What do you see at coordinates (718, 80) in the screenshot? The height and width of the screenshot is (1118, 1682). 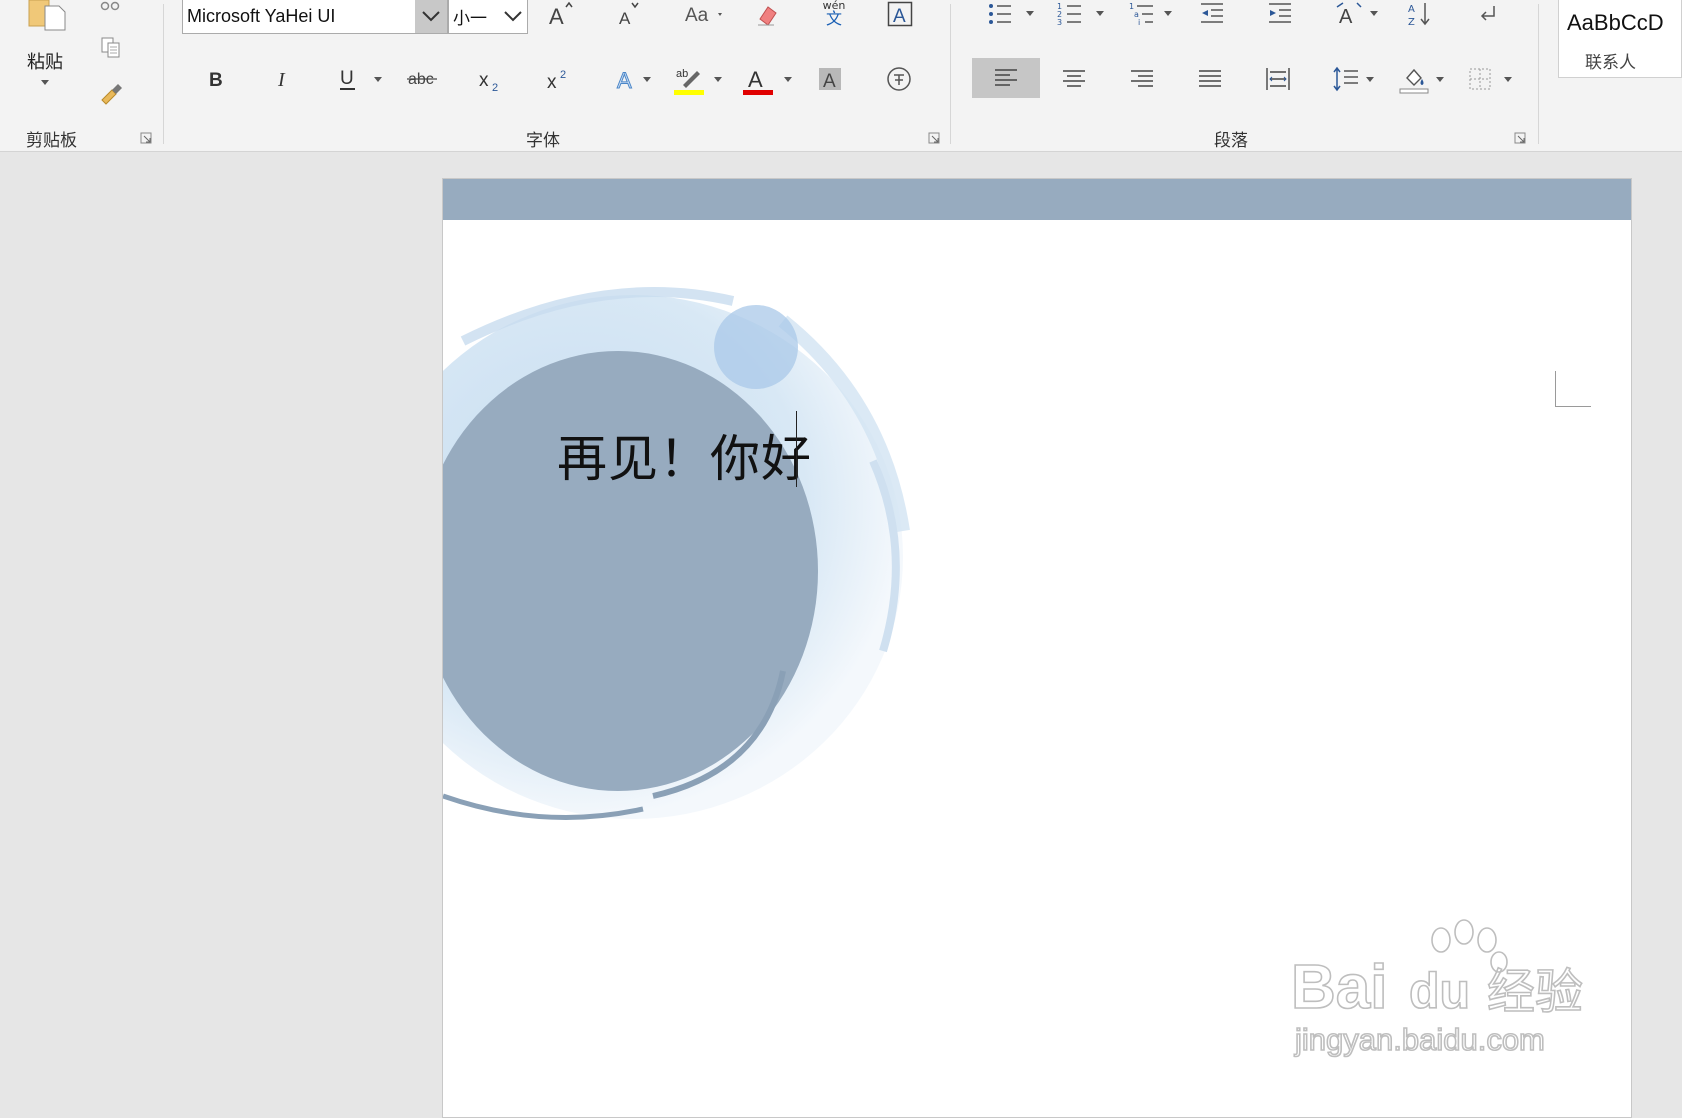 I see `highlight-dropdown-icon` at bounding box center [718, 80].